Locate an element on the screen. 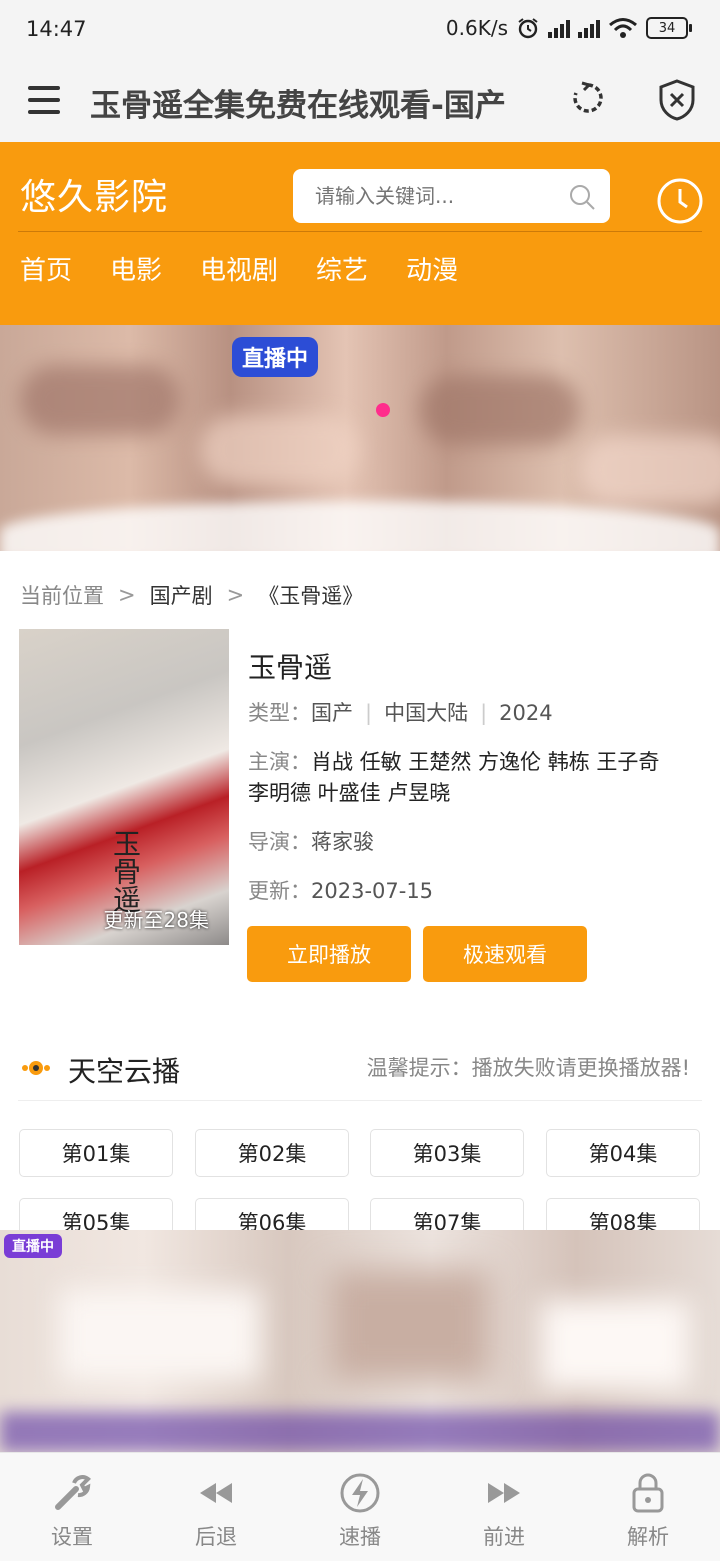 The height and width of the screenshot is (1561, 720). site-header: 悠久影院 首页 电影 电视剧 综艺 动漫 is located at coordinates (360, 233).